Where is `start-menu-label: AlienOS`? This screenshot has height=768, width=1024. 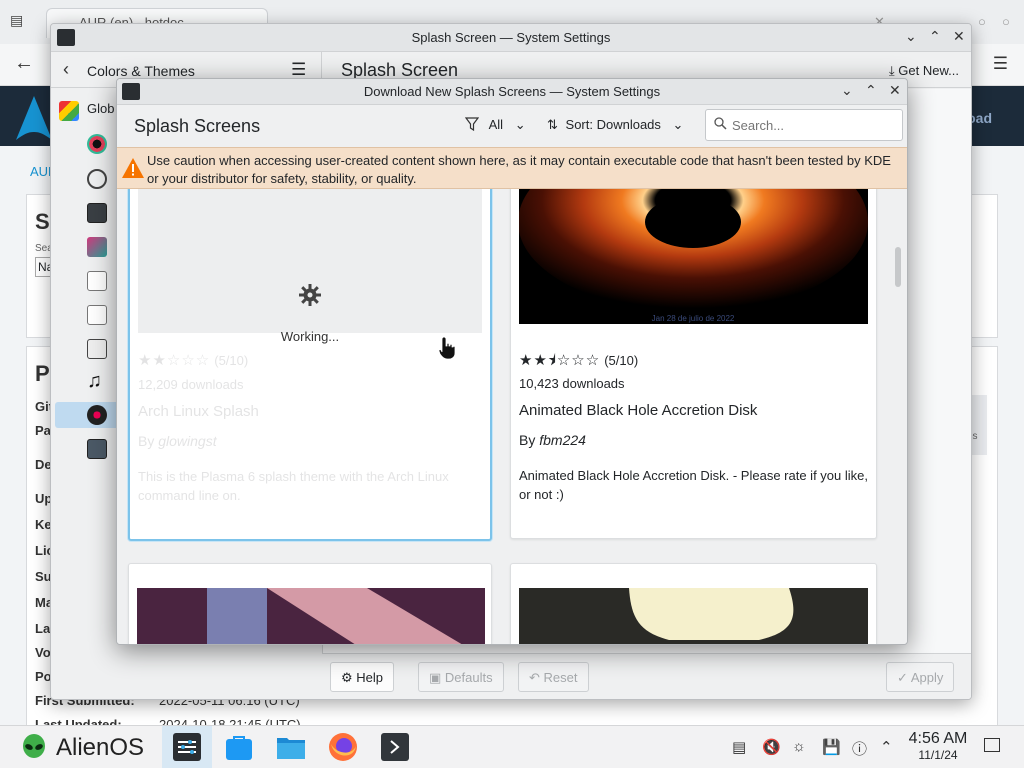
start-menu-label: AlienOS is located at coordinates (100, 748).